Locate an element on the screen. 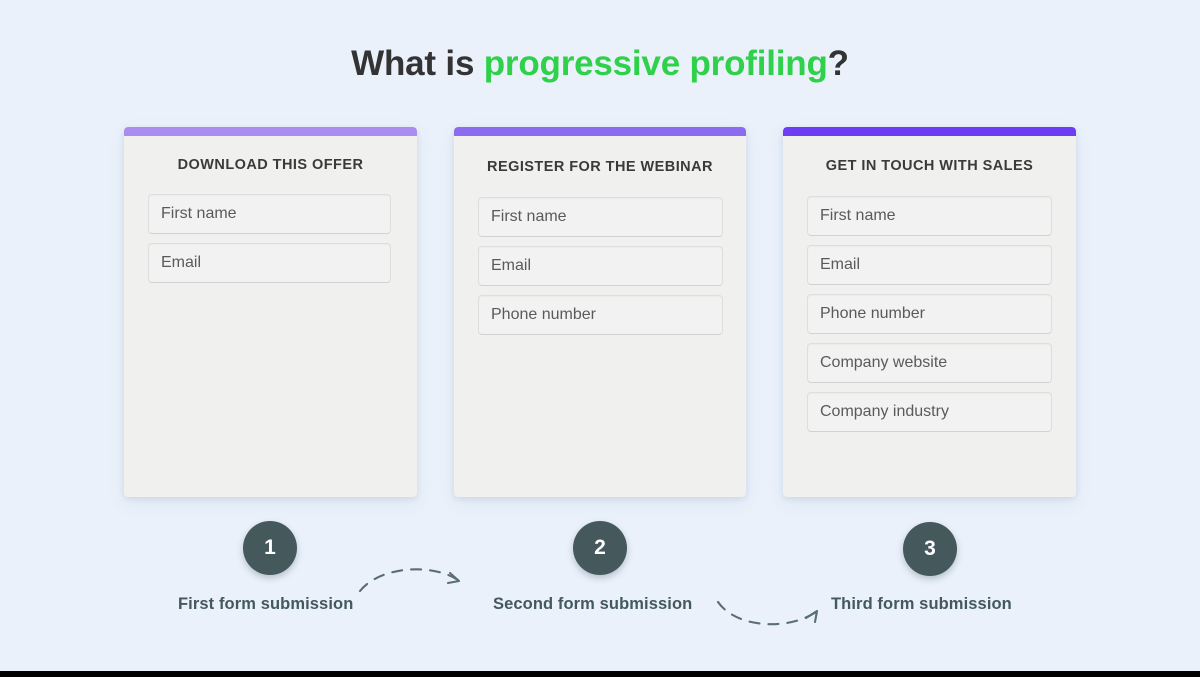 The height and width of the screenshot is (677, 1200). form-field-list: First name Email Phone number is located at coordinates (600, 266).